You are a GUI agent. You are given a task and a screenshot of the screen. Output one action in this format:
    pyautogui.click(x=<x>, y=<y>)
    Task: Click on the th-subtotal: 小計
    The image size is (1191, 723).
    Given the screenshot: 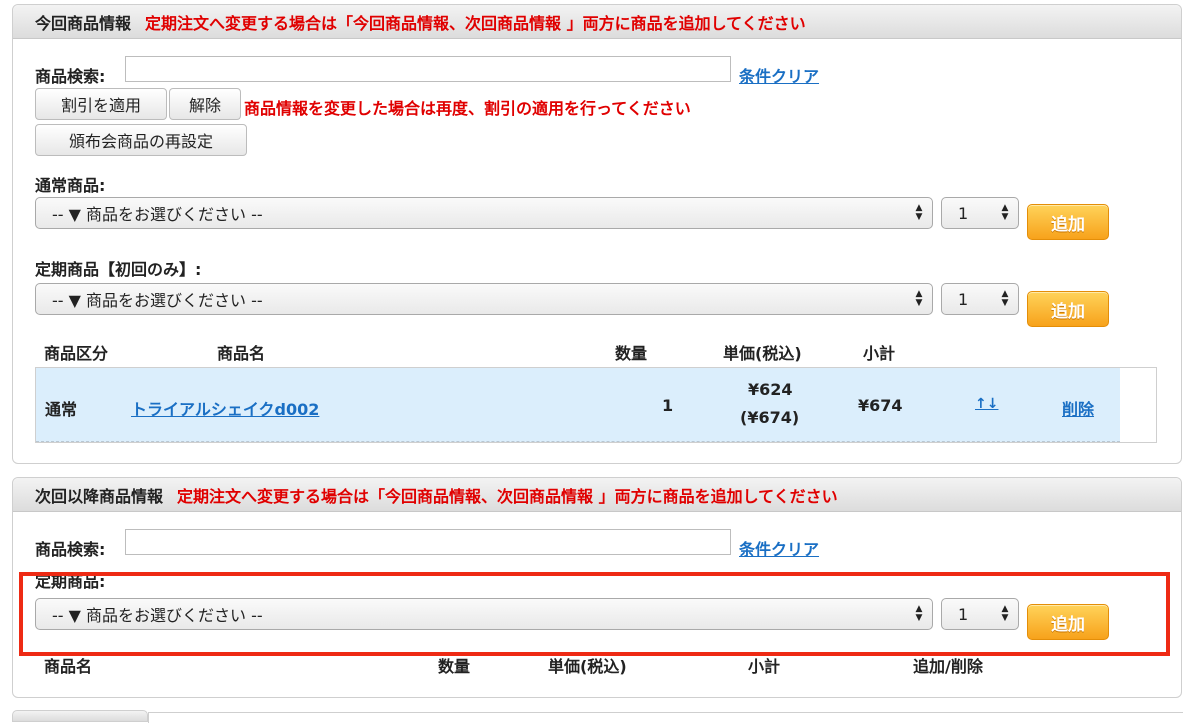 What is the action you would take?
    pyautogui.click(x=879, y=353)
    